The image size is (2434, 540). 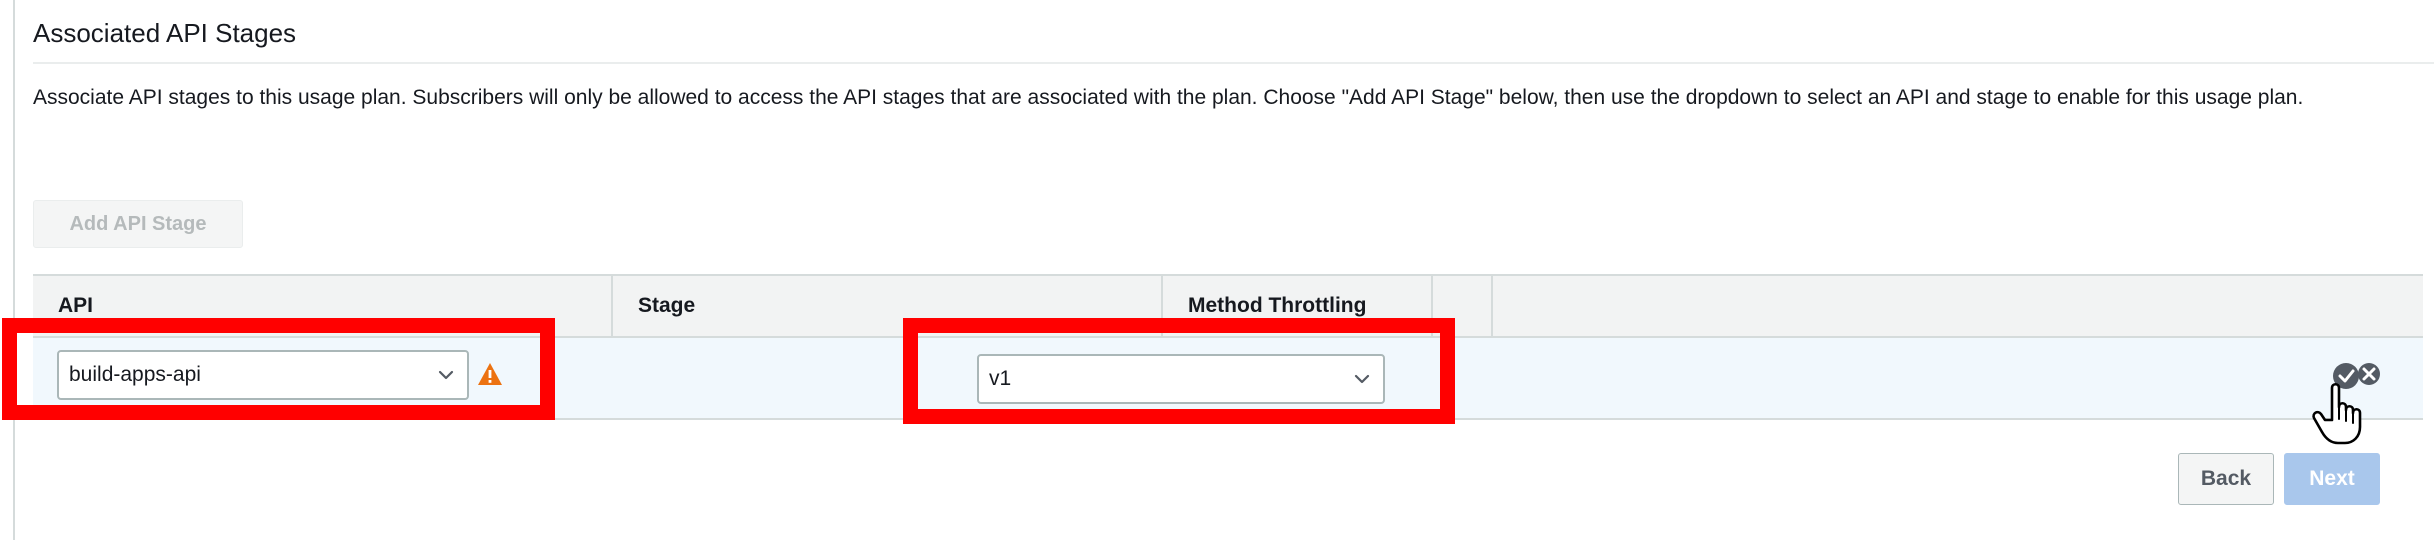 What do you see at coordinates (2337, 413) in the screenshot?
I see `hand-cursor-icon` at bounding box center [2337, 413].